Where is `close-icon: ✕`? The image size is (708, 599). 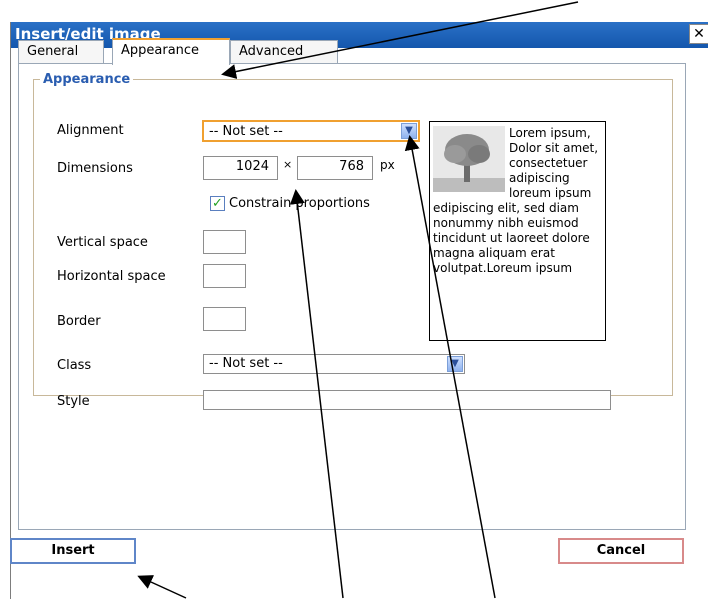
close-icon: ✕ is located at coordinates (698, 34).